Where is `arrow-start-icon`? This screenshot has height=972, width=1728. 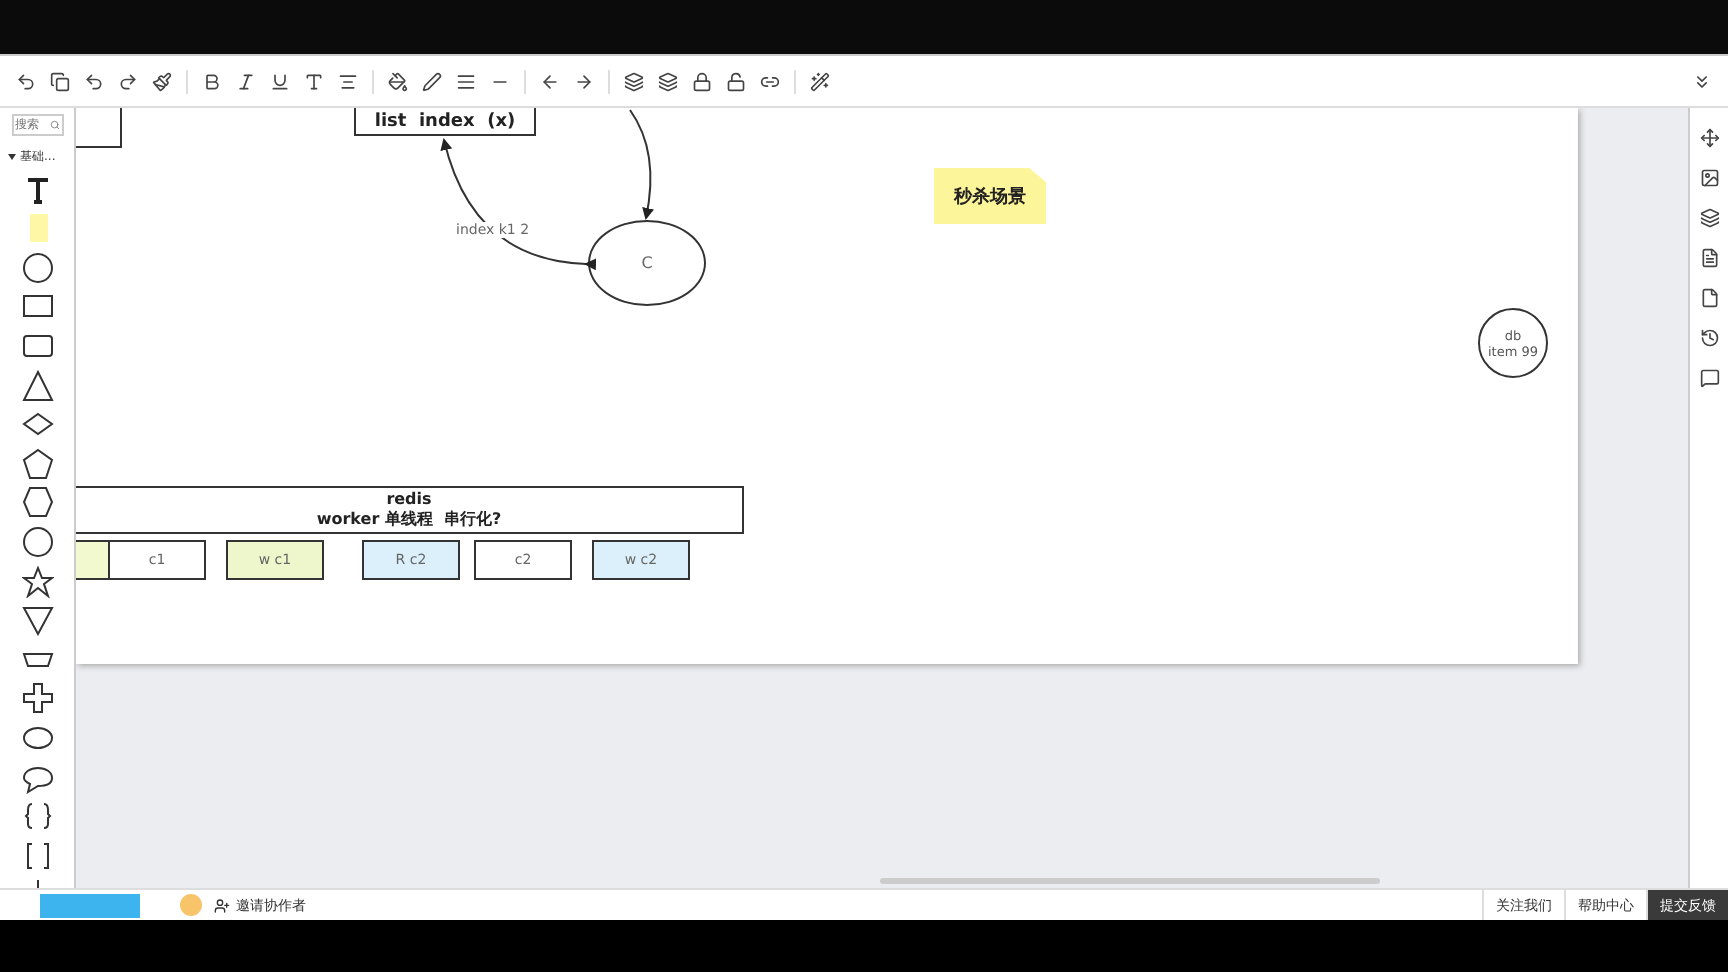 arrow-start-icon is located at coordinates (550, 81).